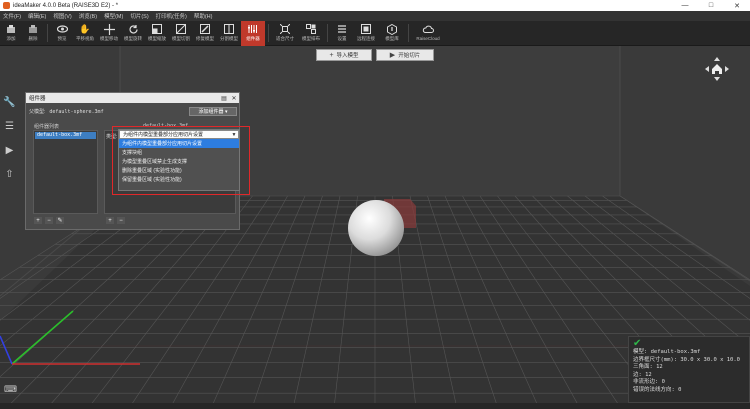 This screenshot has width=750, height=409. I want to click on info-triangles: 三角面: 12, so click(648, 367).